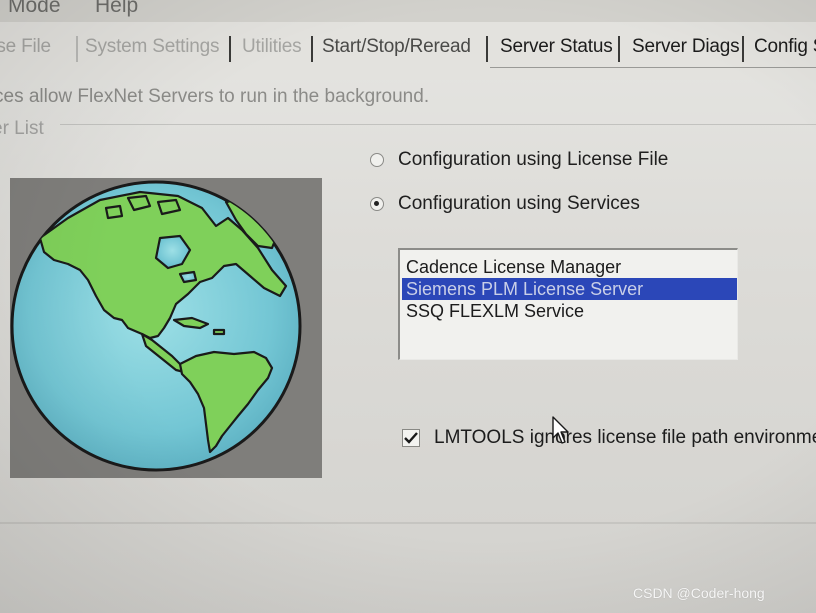 This screenshot has width=816, height=613. What do you see at coordinates (569, 289) in the screenshot?
I see `list-item: Siemens PLM License Server` at bounding box center [569, 289].